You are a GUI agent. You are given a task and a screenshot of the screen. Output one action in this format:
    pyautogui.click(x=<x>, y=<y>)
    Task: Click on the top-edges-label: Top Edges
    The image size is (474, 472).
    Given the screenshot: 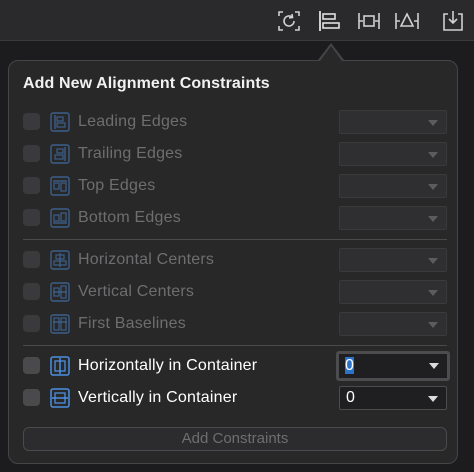 What is the action you would take?
    pyautogui.click(x=117, y=185)
    